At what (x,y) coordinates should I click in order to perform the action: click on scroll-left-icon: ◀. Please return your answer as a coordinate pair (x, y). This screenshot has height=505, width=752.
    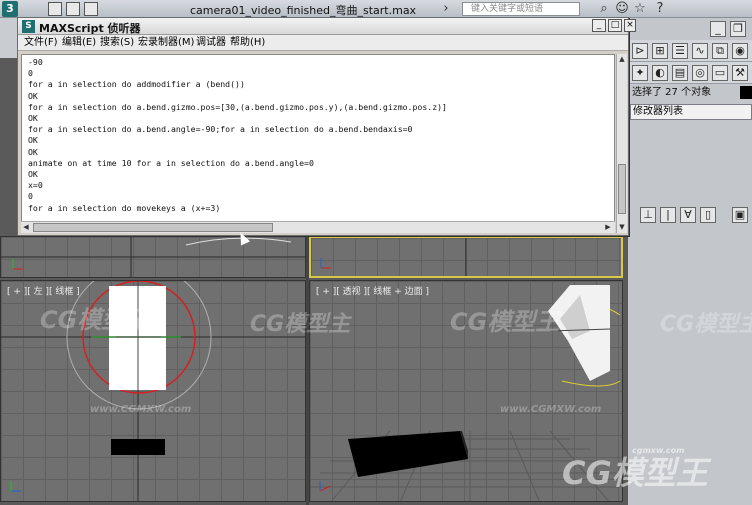
    Looking at the image, I should click on (26, 227).